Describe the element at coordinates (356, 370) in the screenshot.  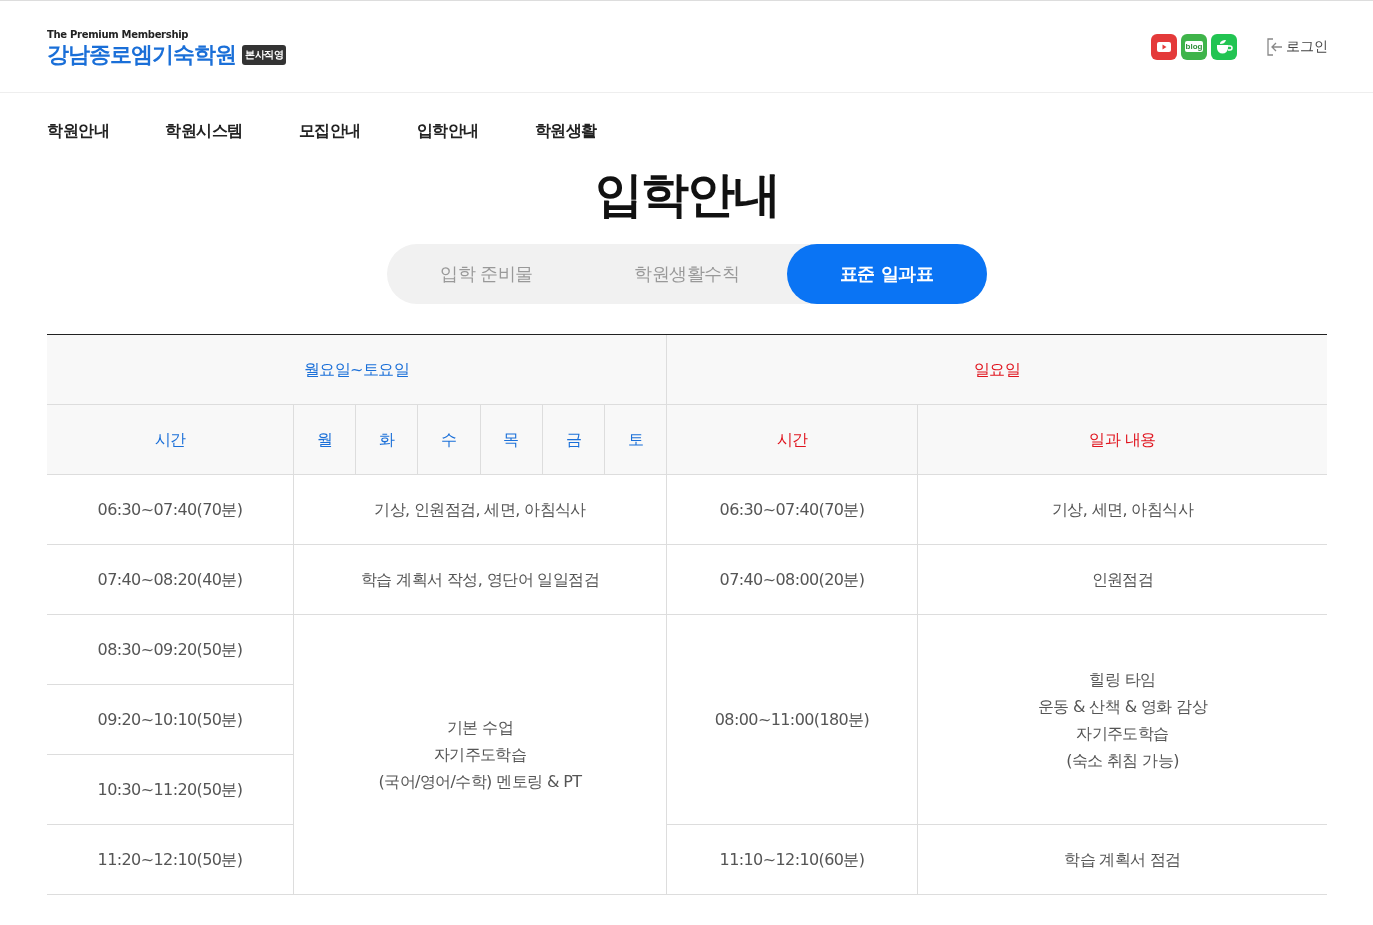
I see `group-header: 월요일~토요일` at that location.